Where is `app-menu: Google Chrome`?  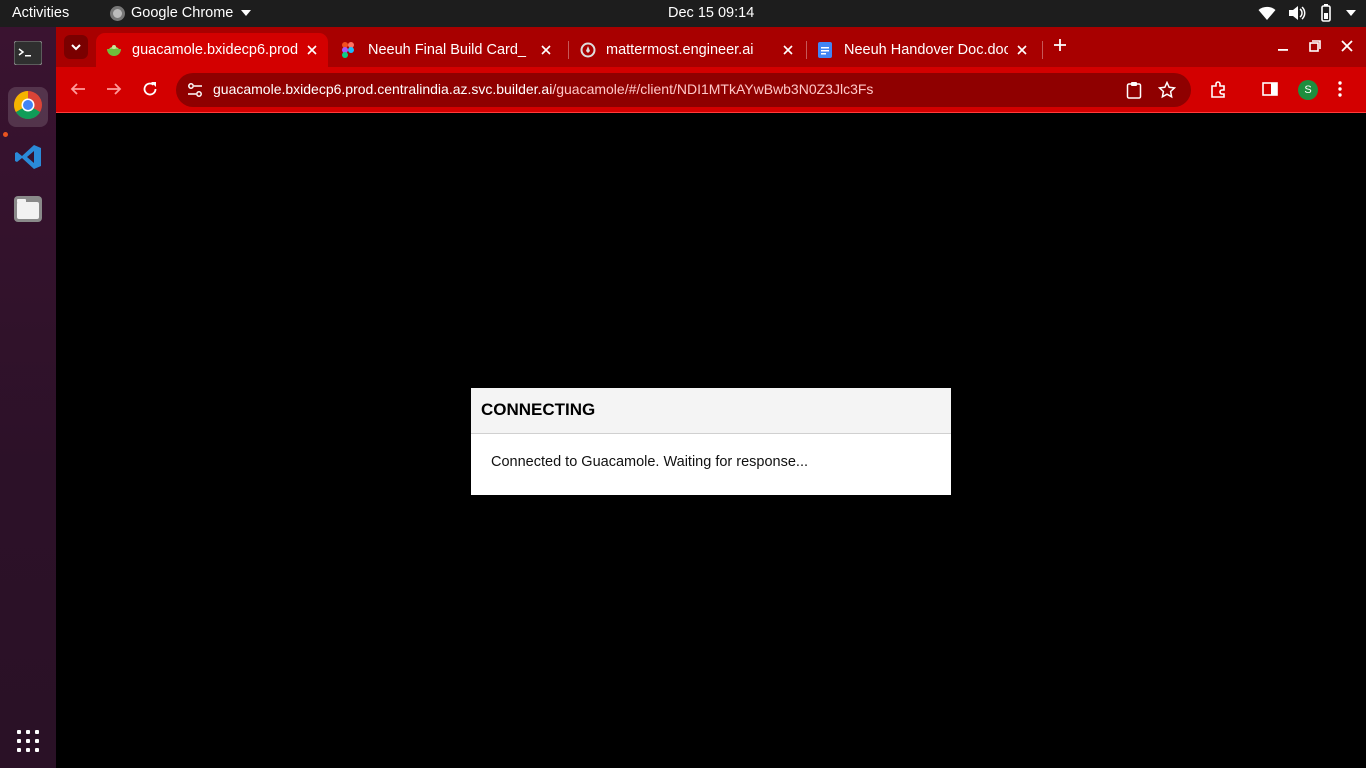 app-menu: Google Chrome is located at coordinates (181, 13).